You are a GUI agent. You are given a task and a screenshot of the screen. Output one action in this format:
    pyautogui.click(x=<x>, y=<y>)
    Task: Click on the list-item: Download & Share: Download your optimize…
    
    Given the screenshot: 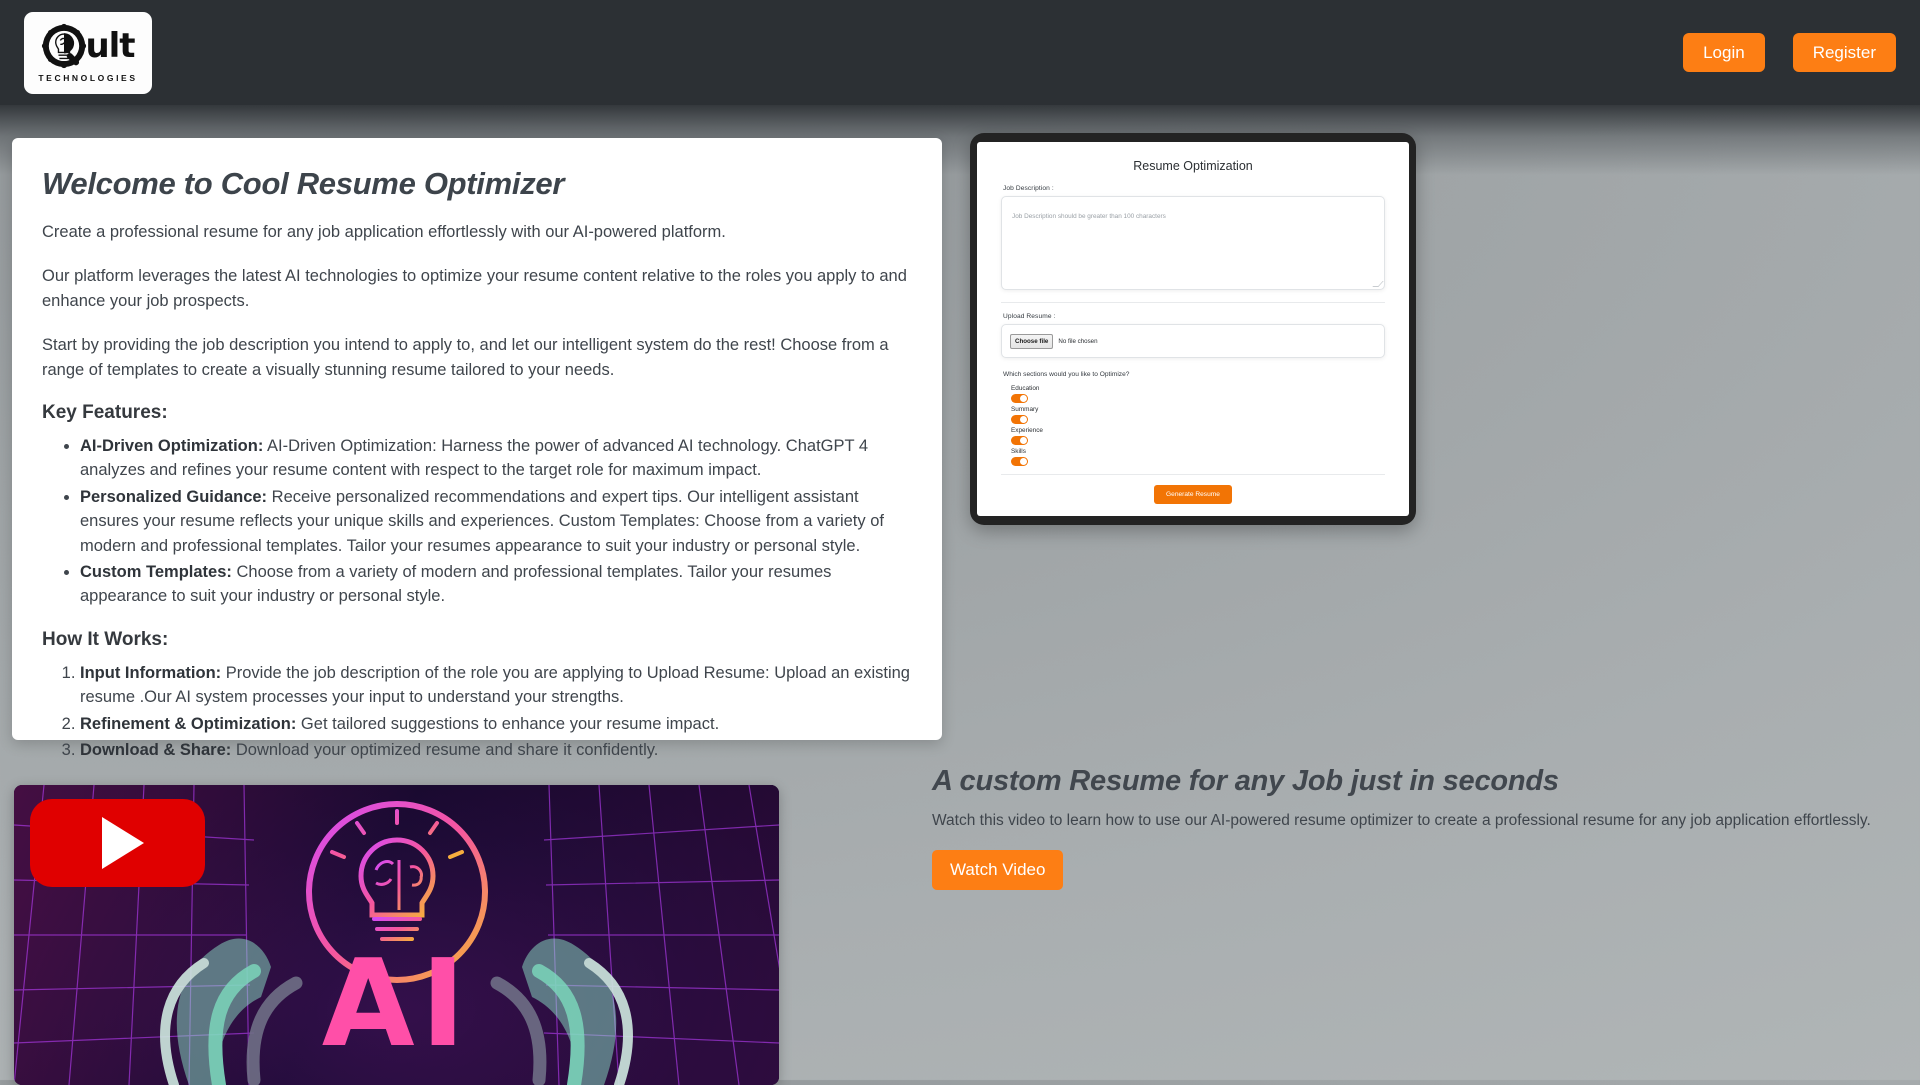 What is the action you would take?
    pyautogui.click(x=496, y=750)
    